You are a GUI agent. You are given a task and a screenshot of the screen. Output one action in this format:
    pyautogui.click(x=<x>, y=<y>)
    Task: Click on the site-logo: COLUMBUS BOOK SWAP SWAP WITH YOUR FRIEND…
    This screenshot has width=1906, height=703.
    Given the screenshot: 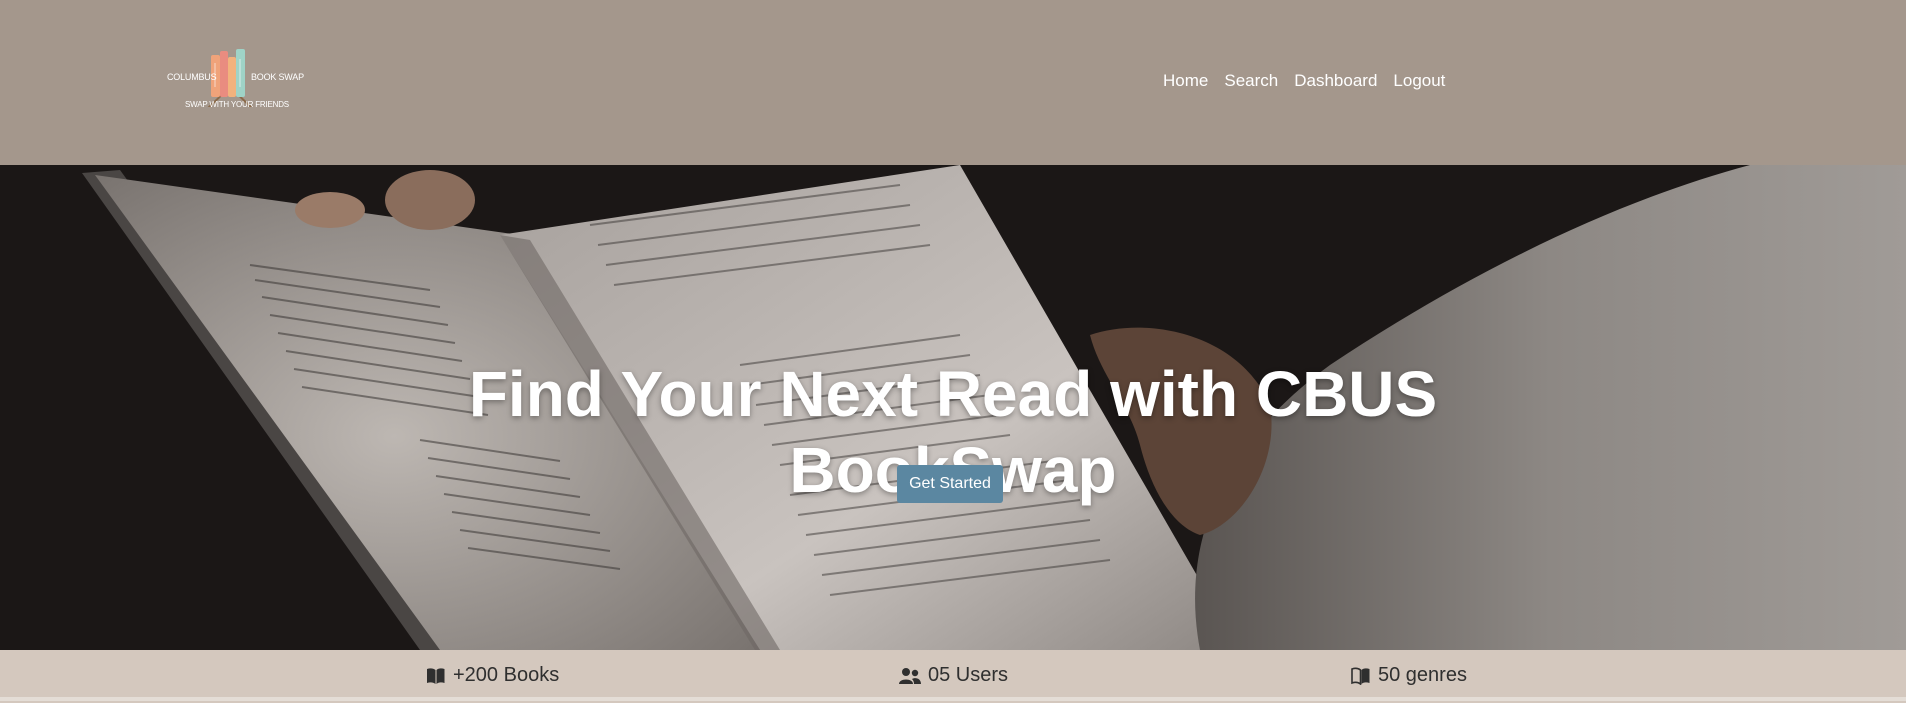 What is the action you would take?
    pyautogui.click(x=234, y=79)
    